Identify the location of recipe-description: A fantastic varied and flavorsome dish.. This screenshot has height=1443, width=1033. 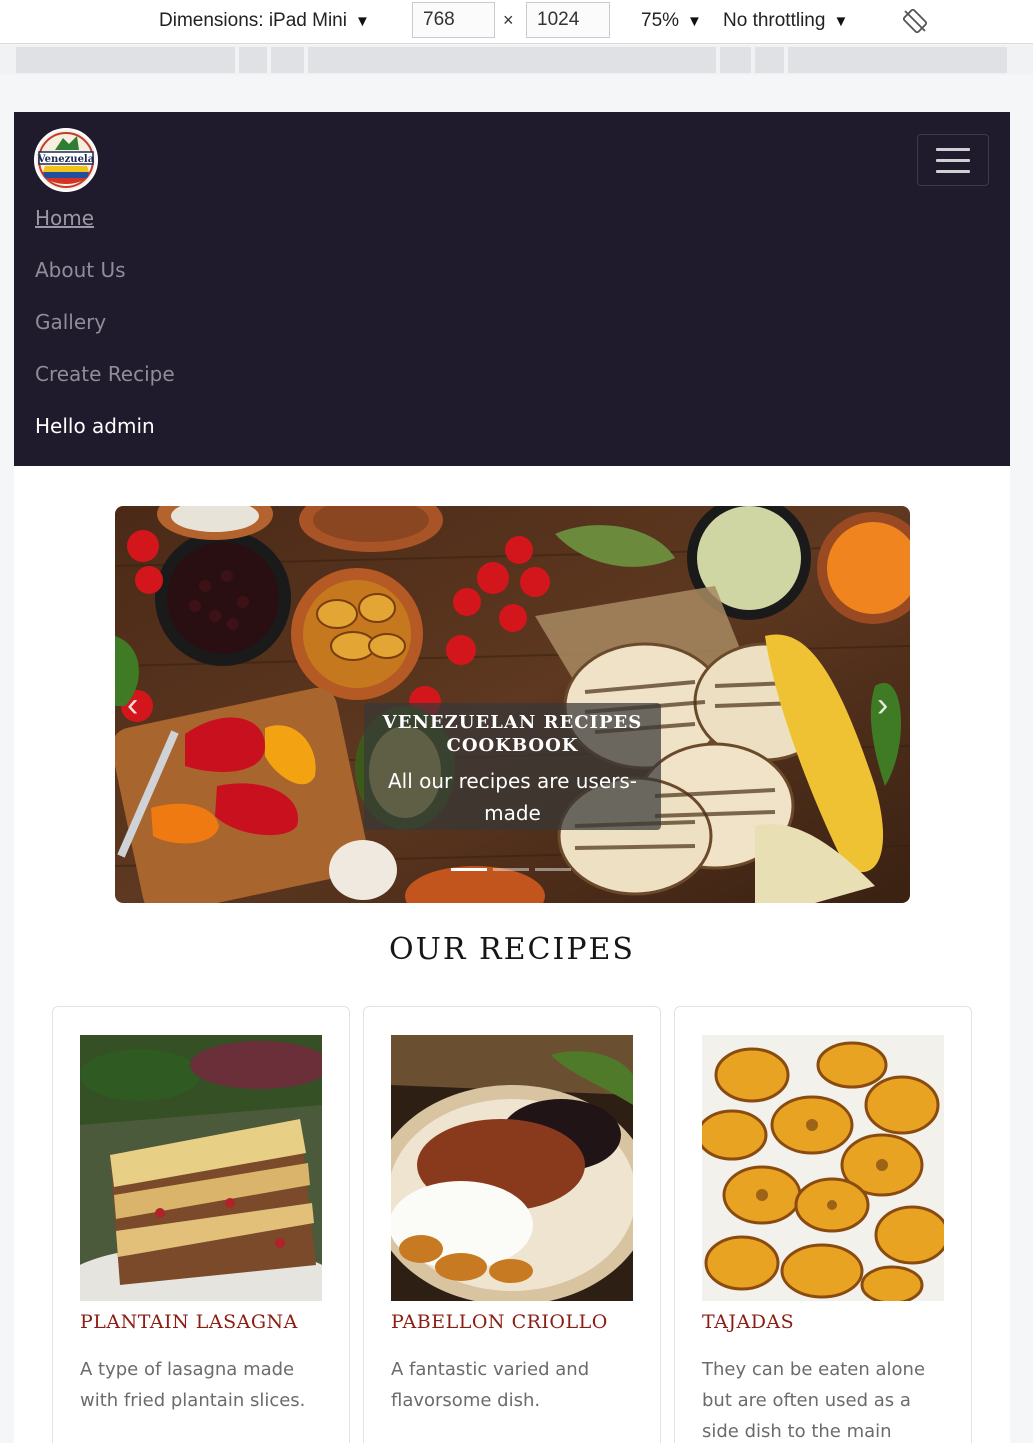
(490, 1385).